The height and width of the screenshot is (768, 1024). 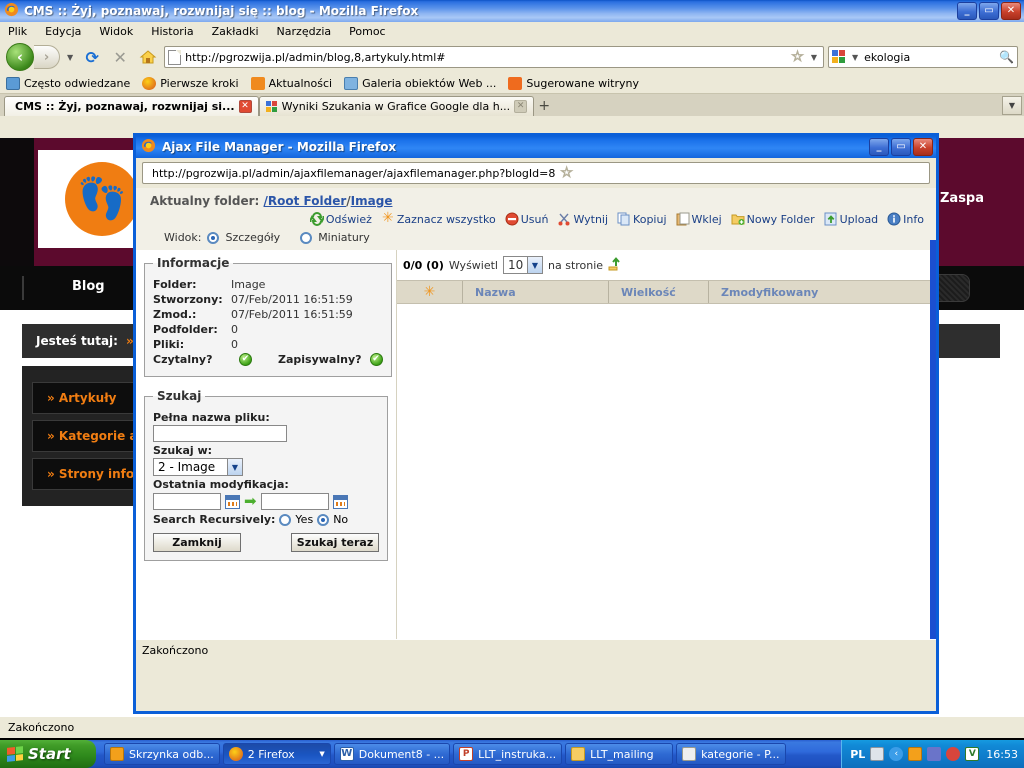 I want to click on menu-widok: Widok, so click(x=116, y=31).